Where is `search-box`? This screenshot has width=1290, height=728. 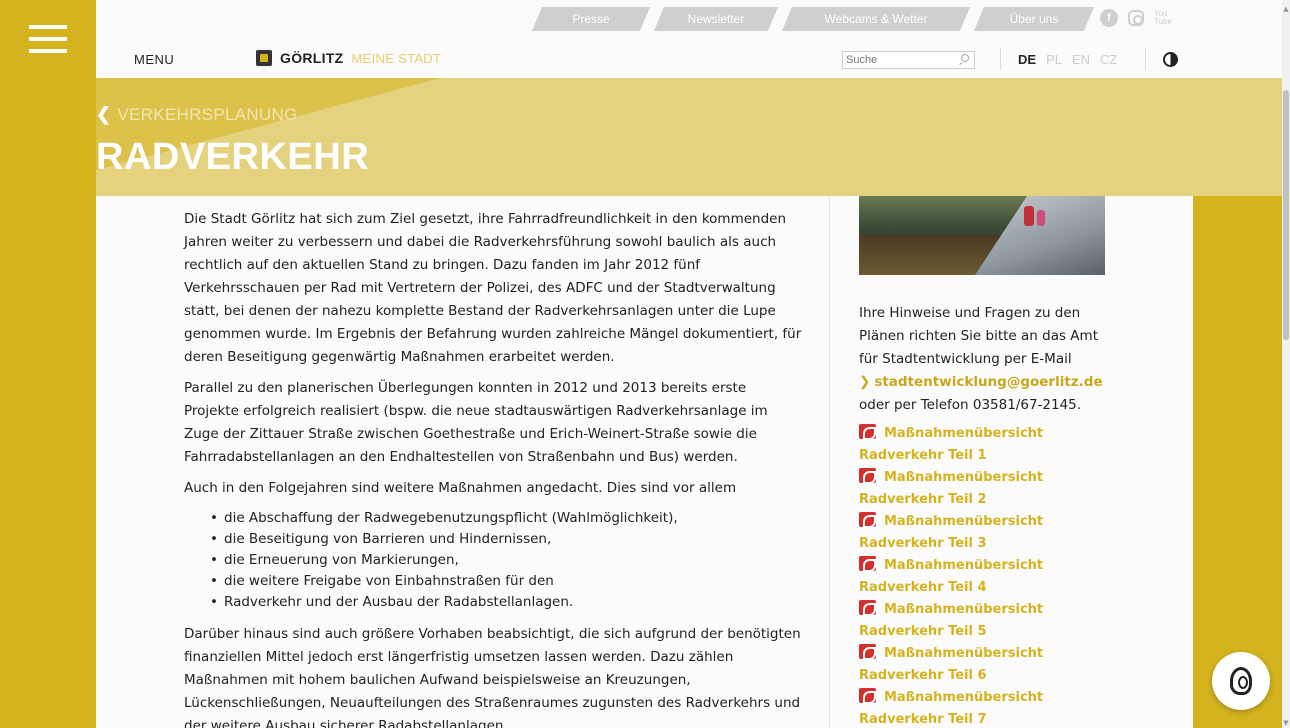
search-box is located at coordinates (908, 60).